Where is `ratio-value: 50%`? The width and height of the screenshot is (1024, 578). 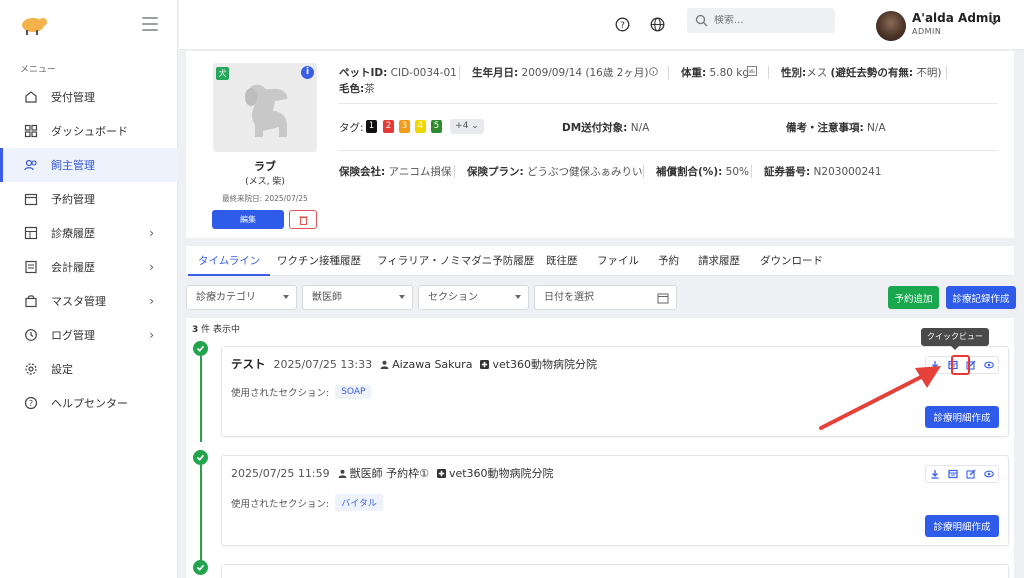 ratio-value: 50% is located at coordinates (737, 172).